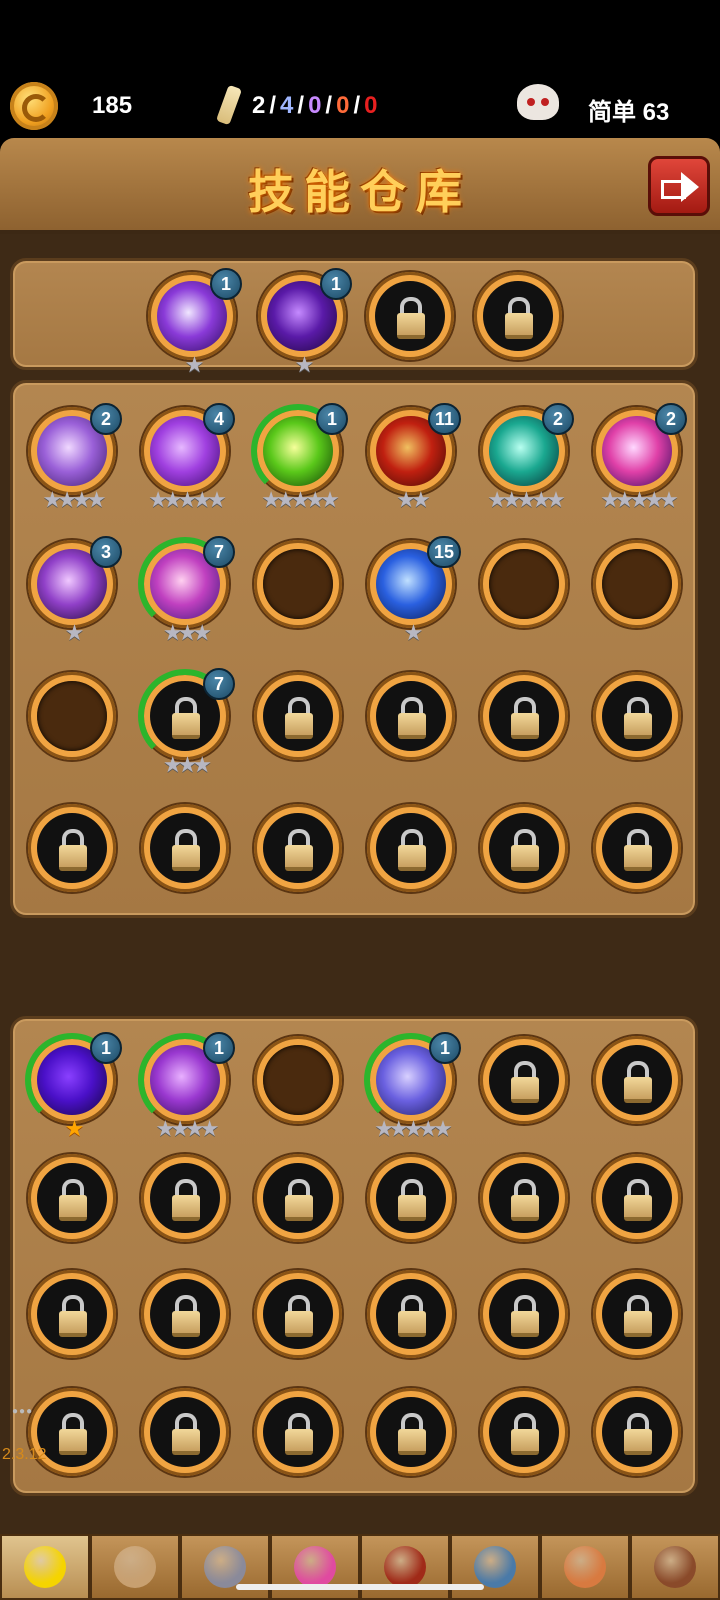  What do you see at coordinates (75, 457) in the screenshot?
I see `inventory-skill-slot: 2 ★★★★` at bounding box center [75, 457].